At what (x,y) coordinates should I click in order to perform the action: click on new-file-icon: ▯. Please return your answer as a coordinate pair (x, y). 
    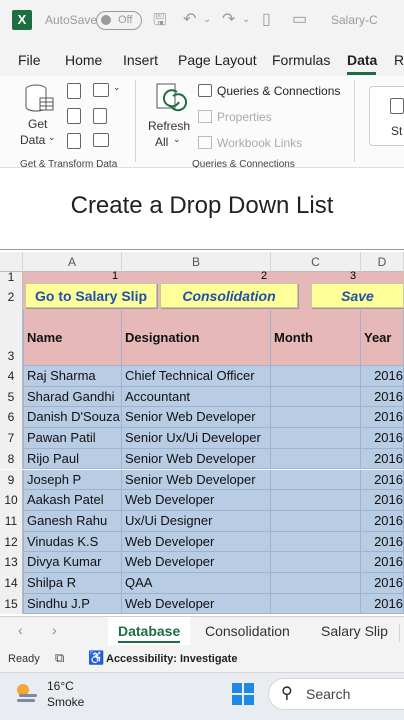
    Looking at the image, I should click on (266, 19).